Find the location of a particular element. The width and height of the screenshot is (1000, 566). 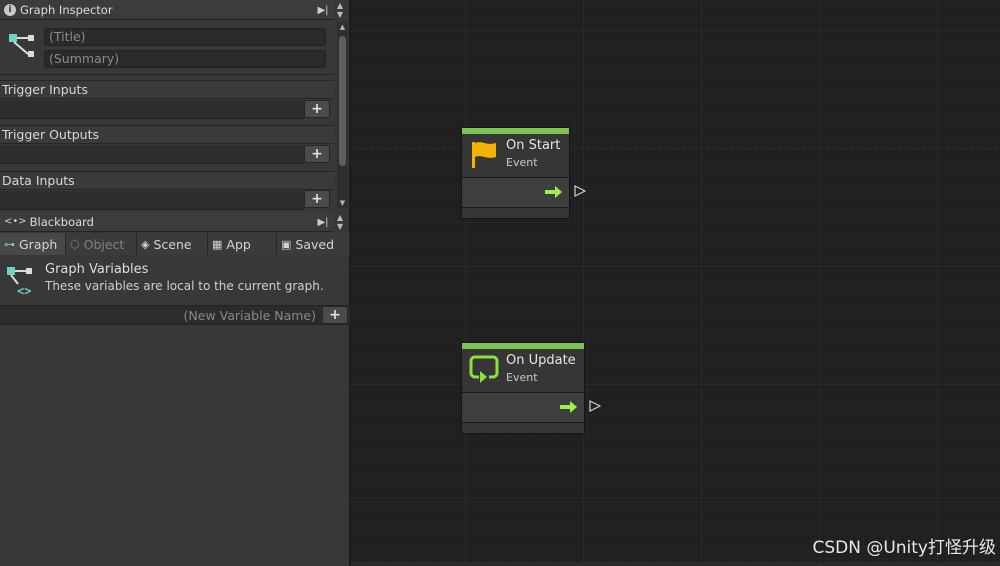

tab-graph: ⊶ Graph is located at coordinates (33, 244).